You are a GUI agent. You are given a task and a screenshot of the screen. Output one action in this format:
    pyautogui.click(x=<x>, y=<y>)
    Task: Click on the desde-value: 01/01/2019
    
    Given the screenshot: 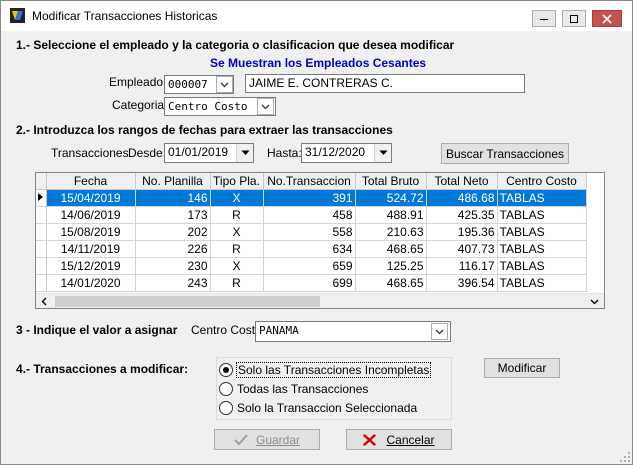 What is the action you would take?
    pyautogui.click(x=198, y=152)
    